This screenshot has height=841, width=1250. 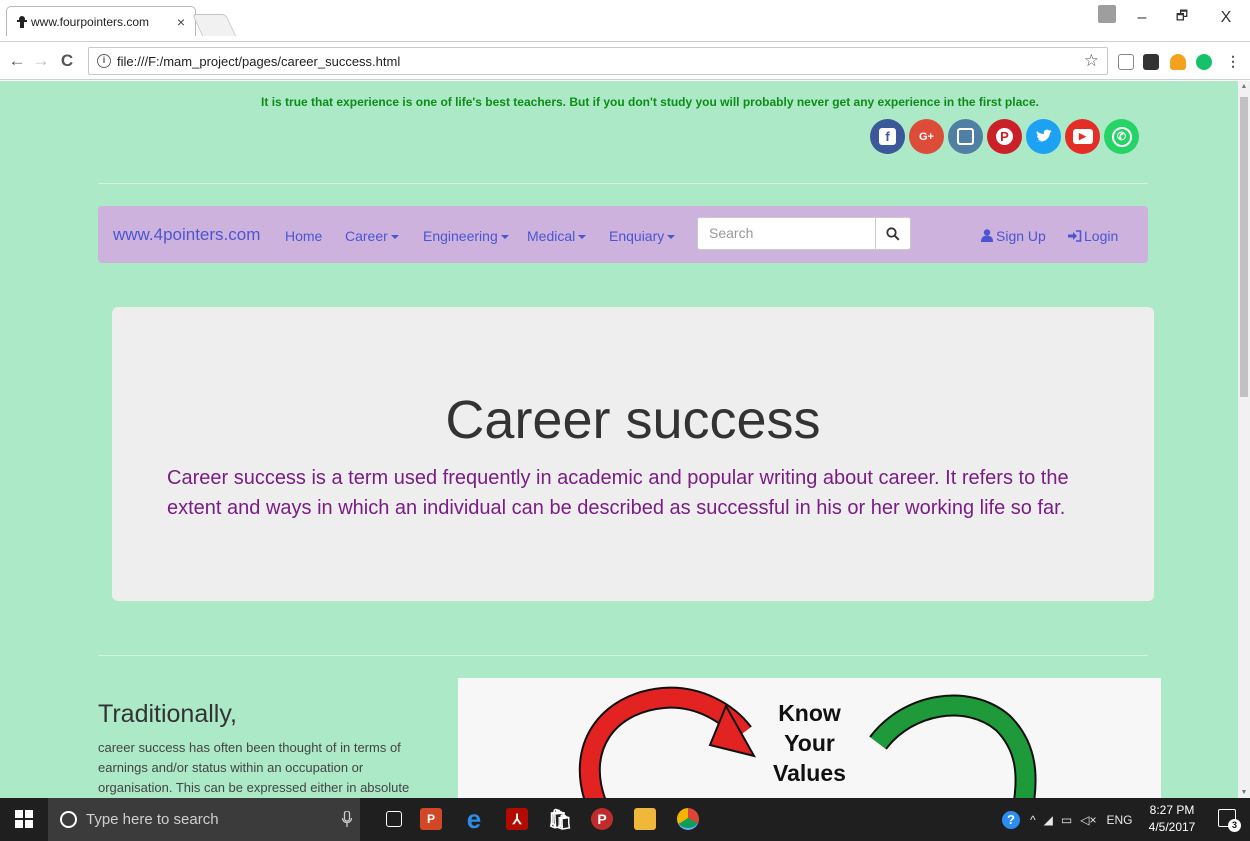 I want to click on tab-strip: www.fourpointers.com × – 🗗 X, so click(x=625, y=21).